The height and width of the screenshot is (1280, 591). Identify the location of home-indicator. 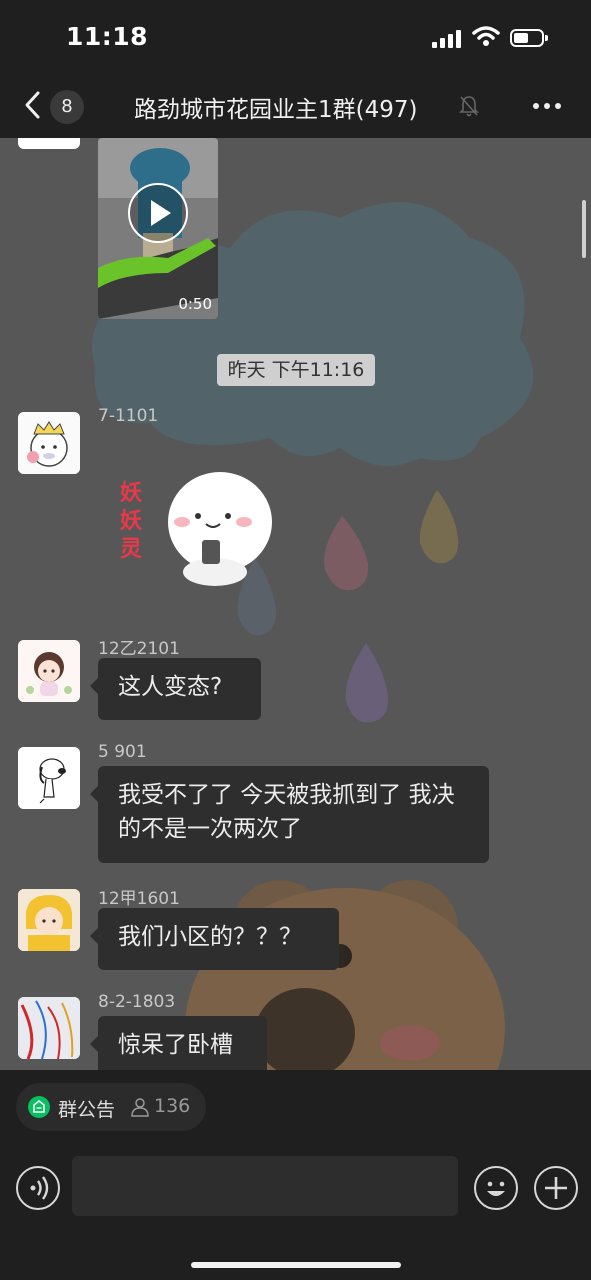
(296, 1265).